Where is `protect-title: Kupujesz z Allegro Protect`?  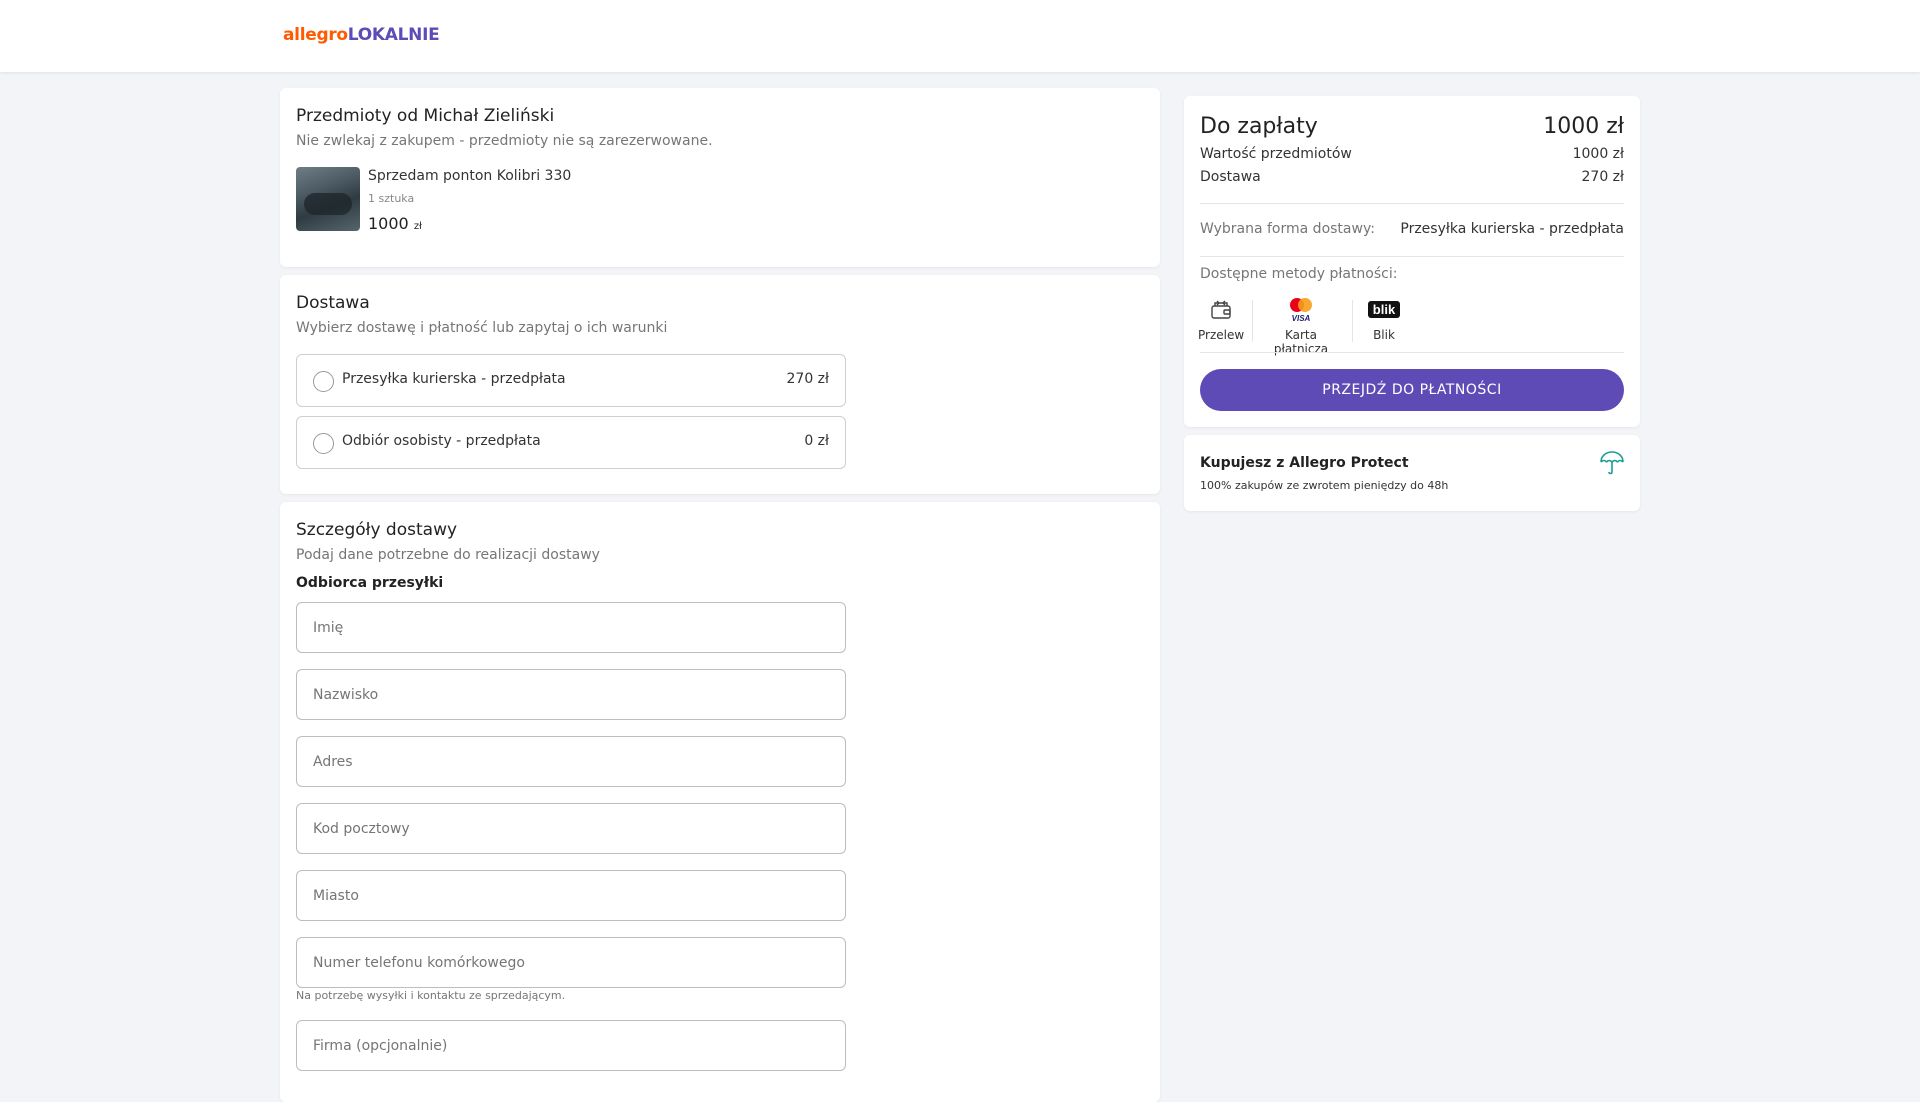 protect-title: Kupujesz z Allegro Protect is located at coordinates (1304, 463).